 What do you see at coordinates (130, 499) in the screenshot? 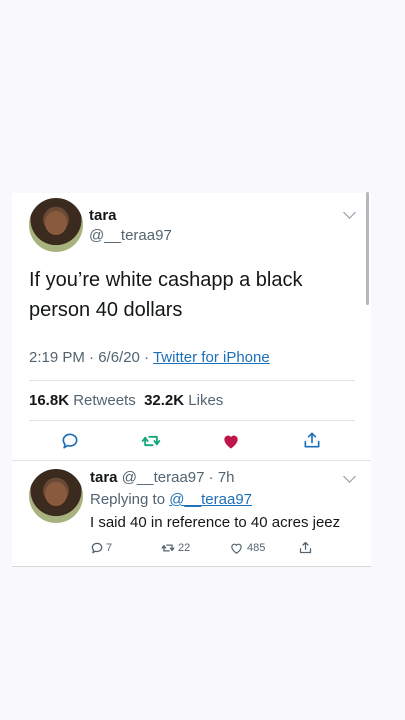
I see `replying-prefix: Replying to` at bounding box center [130, 499].